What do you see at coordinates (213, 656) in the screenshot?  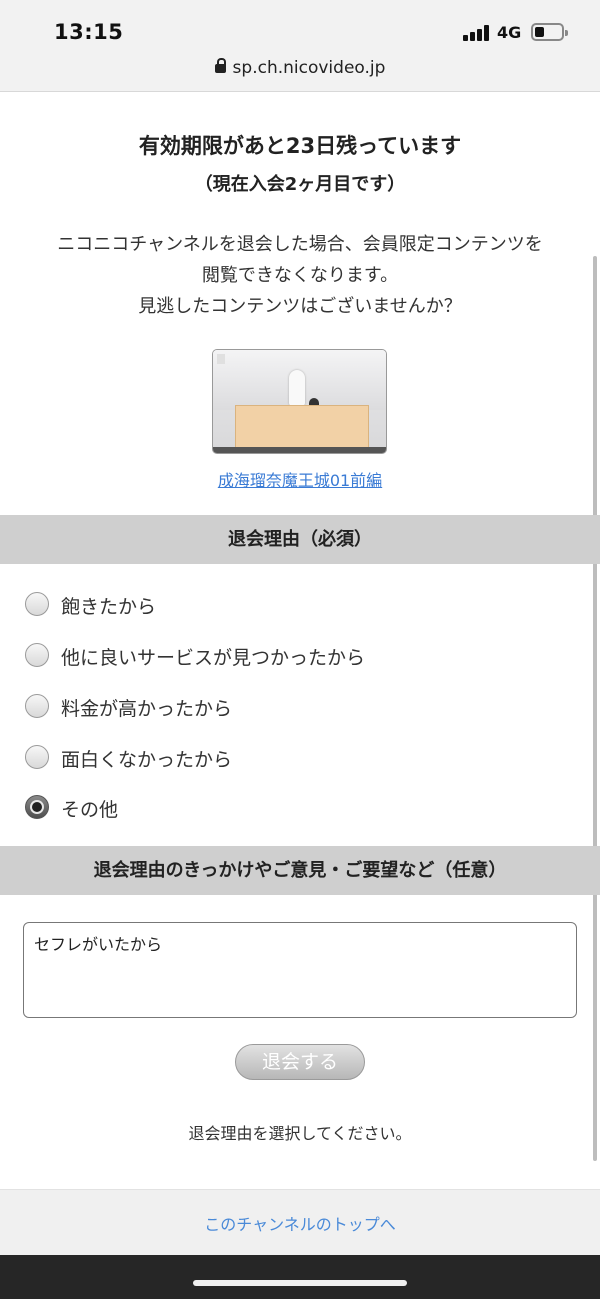 I see `reason-option-label: 他に良いサービスが見つかったから` at bounding box center [213, 656].